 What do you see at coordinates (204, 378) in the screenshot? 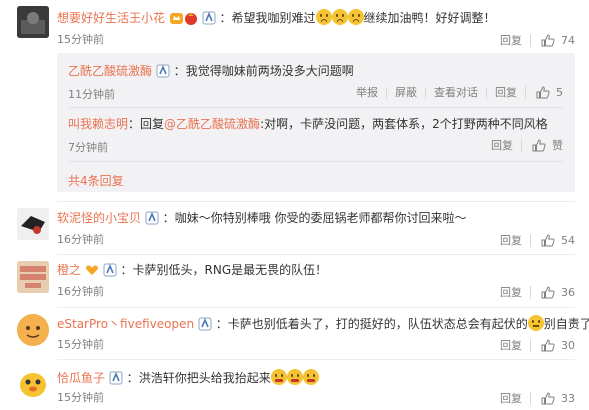
I see `comment-text: 洪浩轩你把头给我抬起来` at bounding box center [204, 378].